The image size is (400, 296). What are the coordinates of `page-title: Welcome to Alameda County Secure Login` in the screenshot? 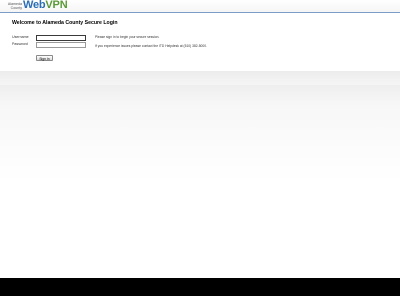 It's located at (65, 23).